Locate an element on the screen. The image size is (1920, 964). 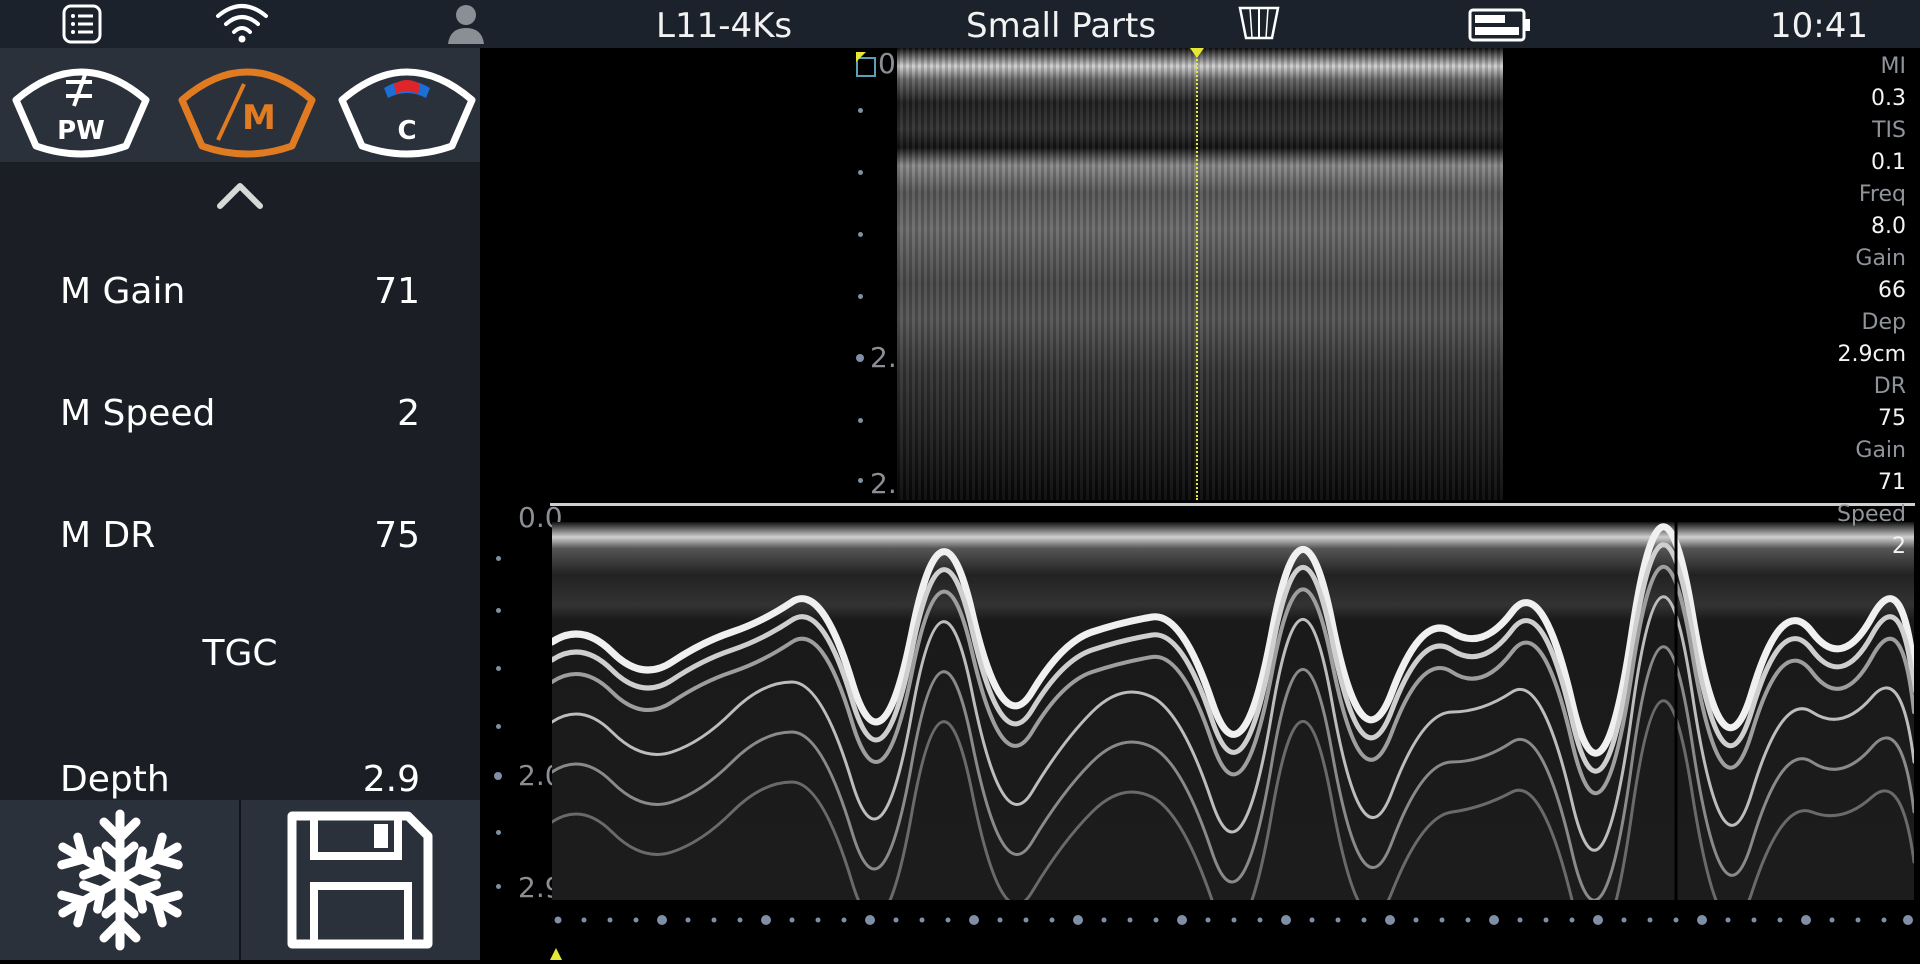
bmode-mmode-divider is located at coordinates (1232, 504).